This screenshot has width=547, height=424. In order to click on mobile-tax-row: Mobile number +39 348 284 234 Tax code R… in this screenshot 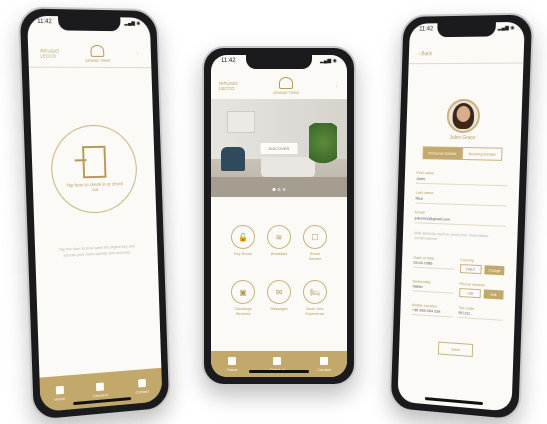, I will do `click(457, 311)`.